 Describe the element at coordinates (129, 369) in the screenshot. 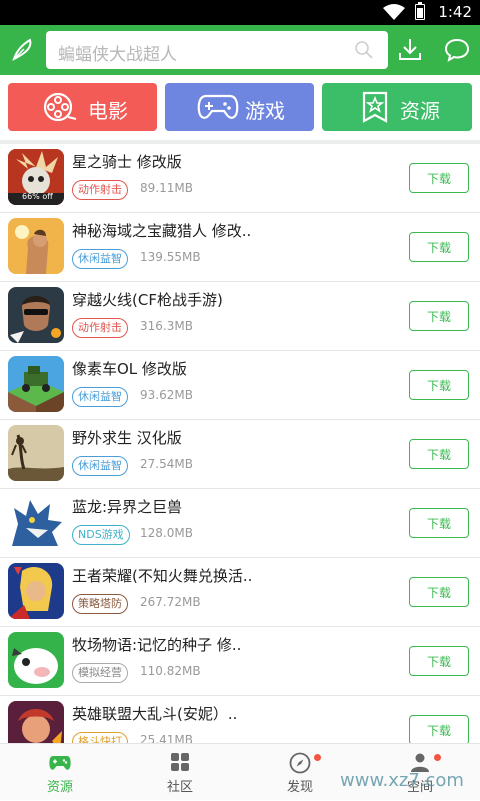

I see `app-name: 像素车OL 修改版` at that location.